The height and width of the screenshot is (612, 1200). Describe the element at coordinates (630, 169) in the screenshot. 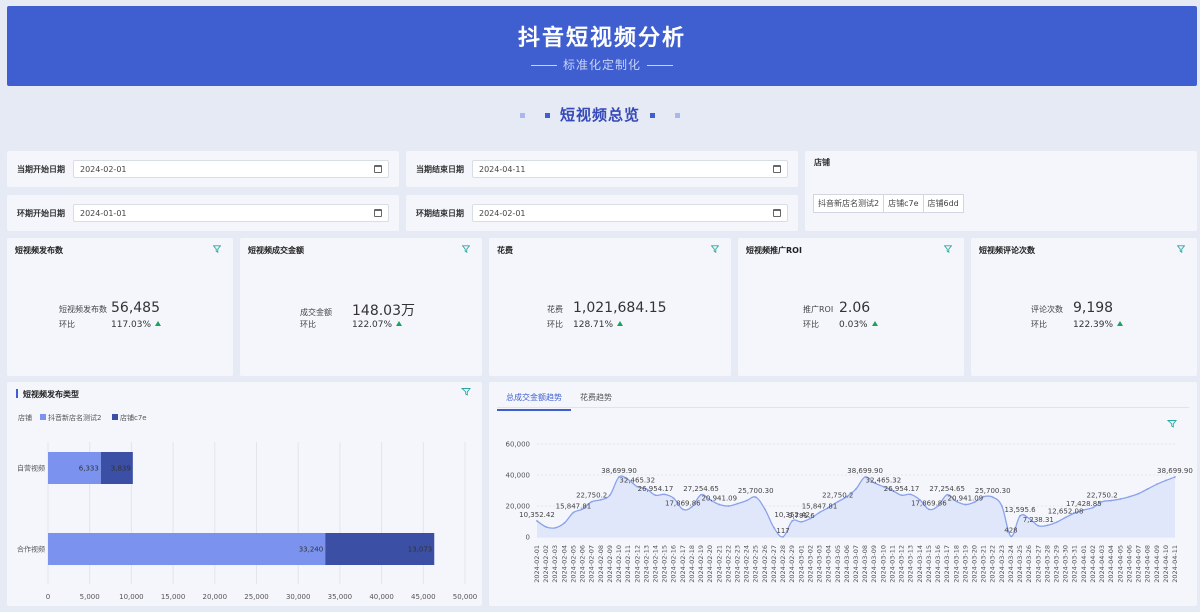

I see `current-end-date-input: 2024-04-11` at that location.